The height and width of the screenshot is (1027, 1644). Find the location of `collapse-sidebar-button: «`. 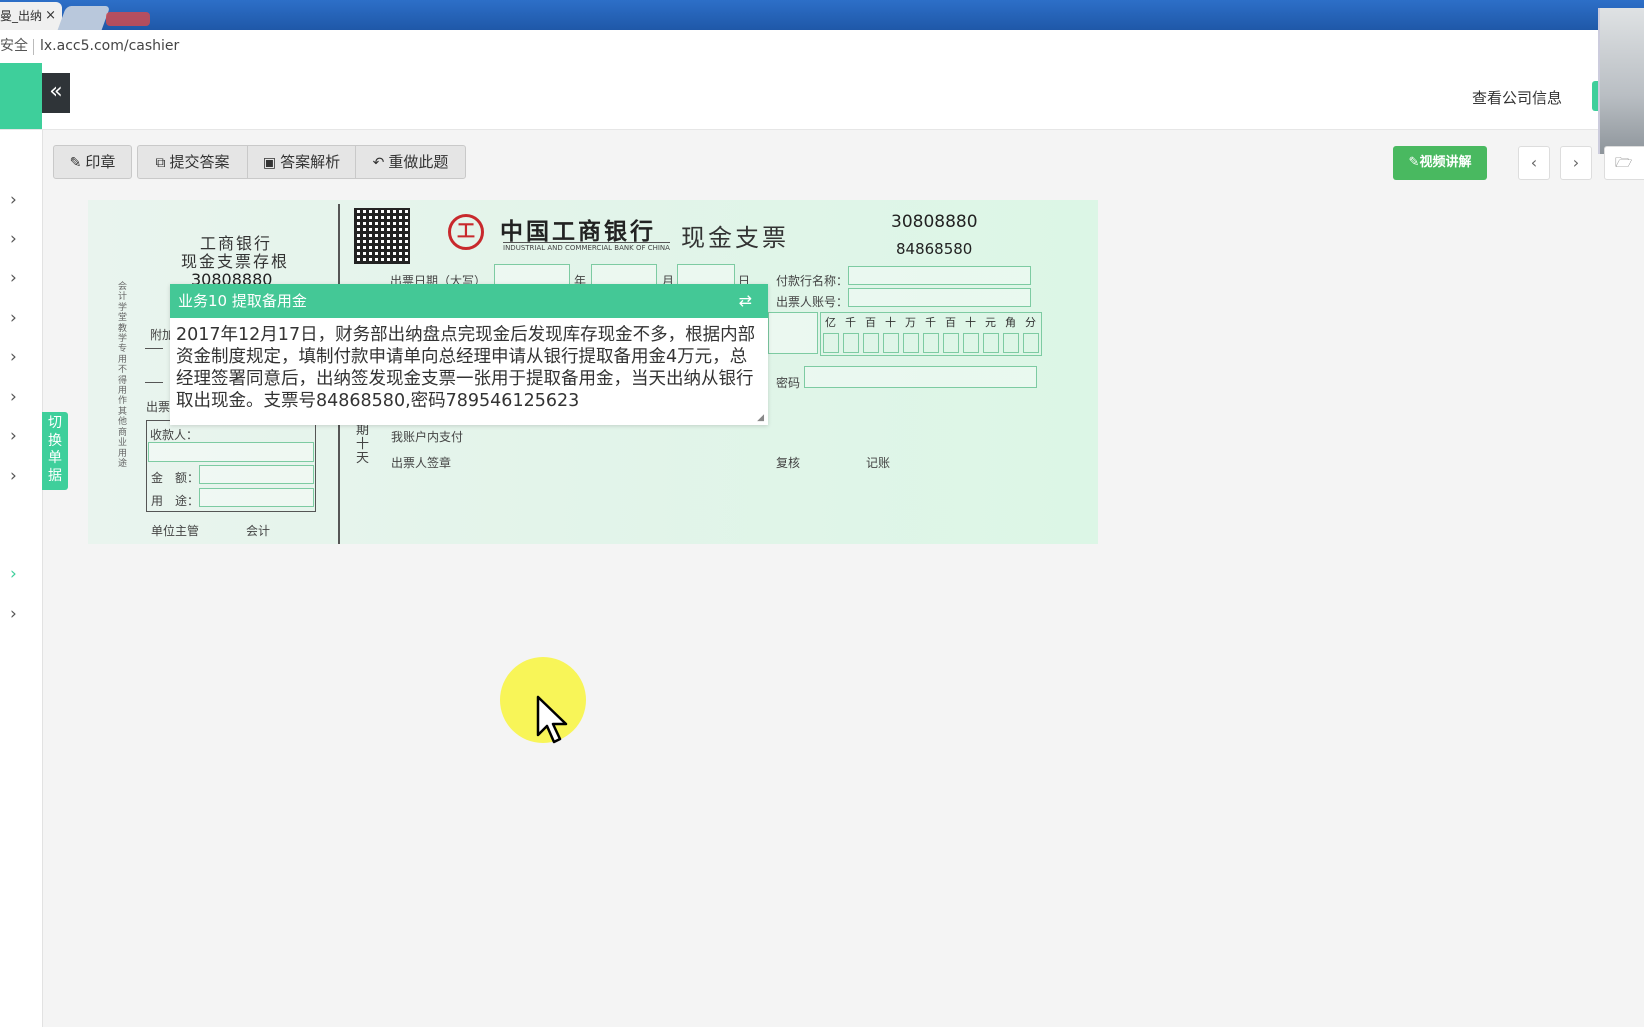

collapse-sidebar-button: « is located at coordinates (56, 93).